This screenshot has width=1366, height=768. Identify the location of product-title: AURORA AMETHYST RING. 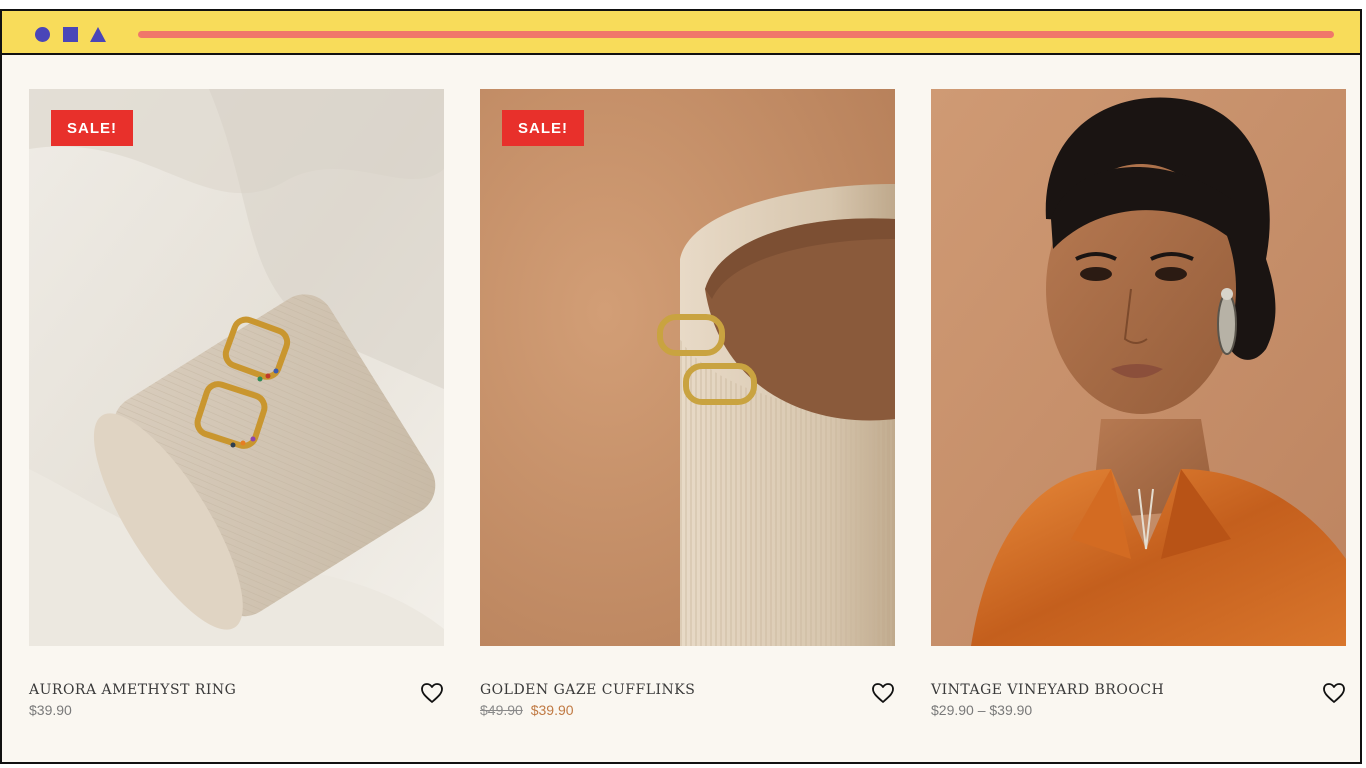
(132, 690).